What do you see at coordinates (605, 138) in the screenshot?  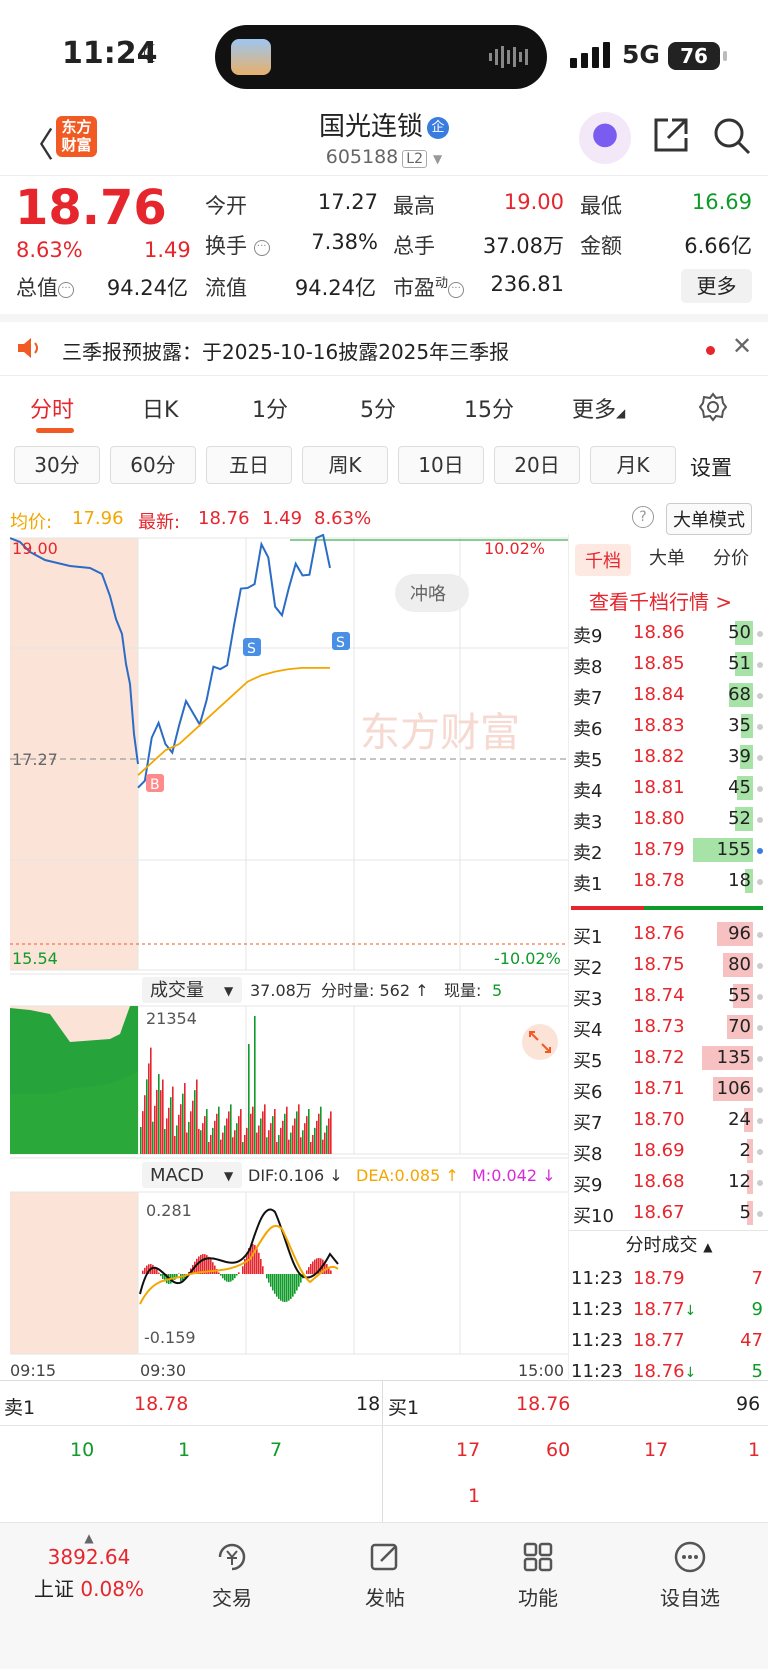 I see `assistant-avatar` at bounding box center [605, 138].